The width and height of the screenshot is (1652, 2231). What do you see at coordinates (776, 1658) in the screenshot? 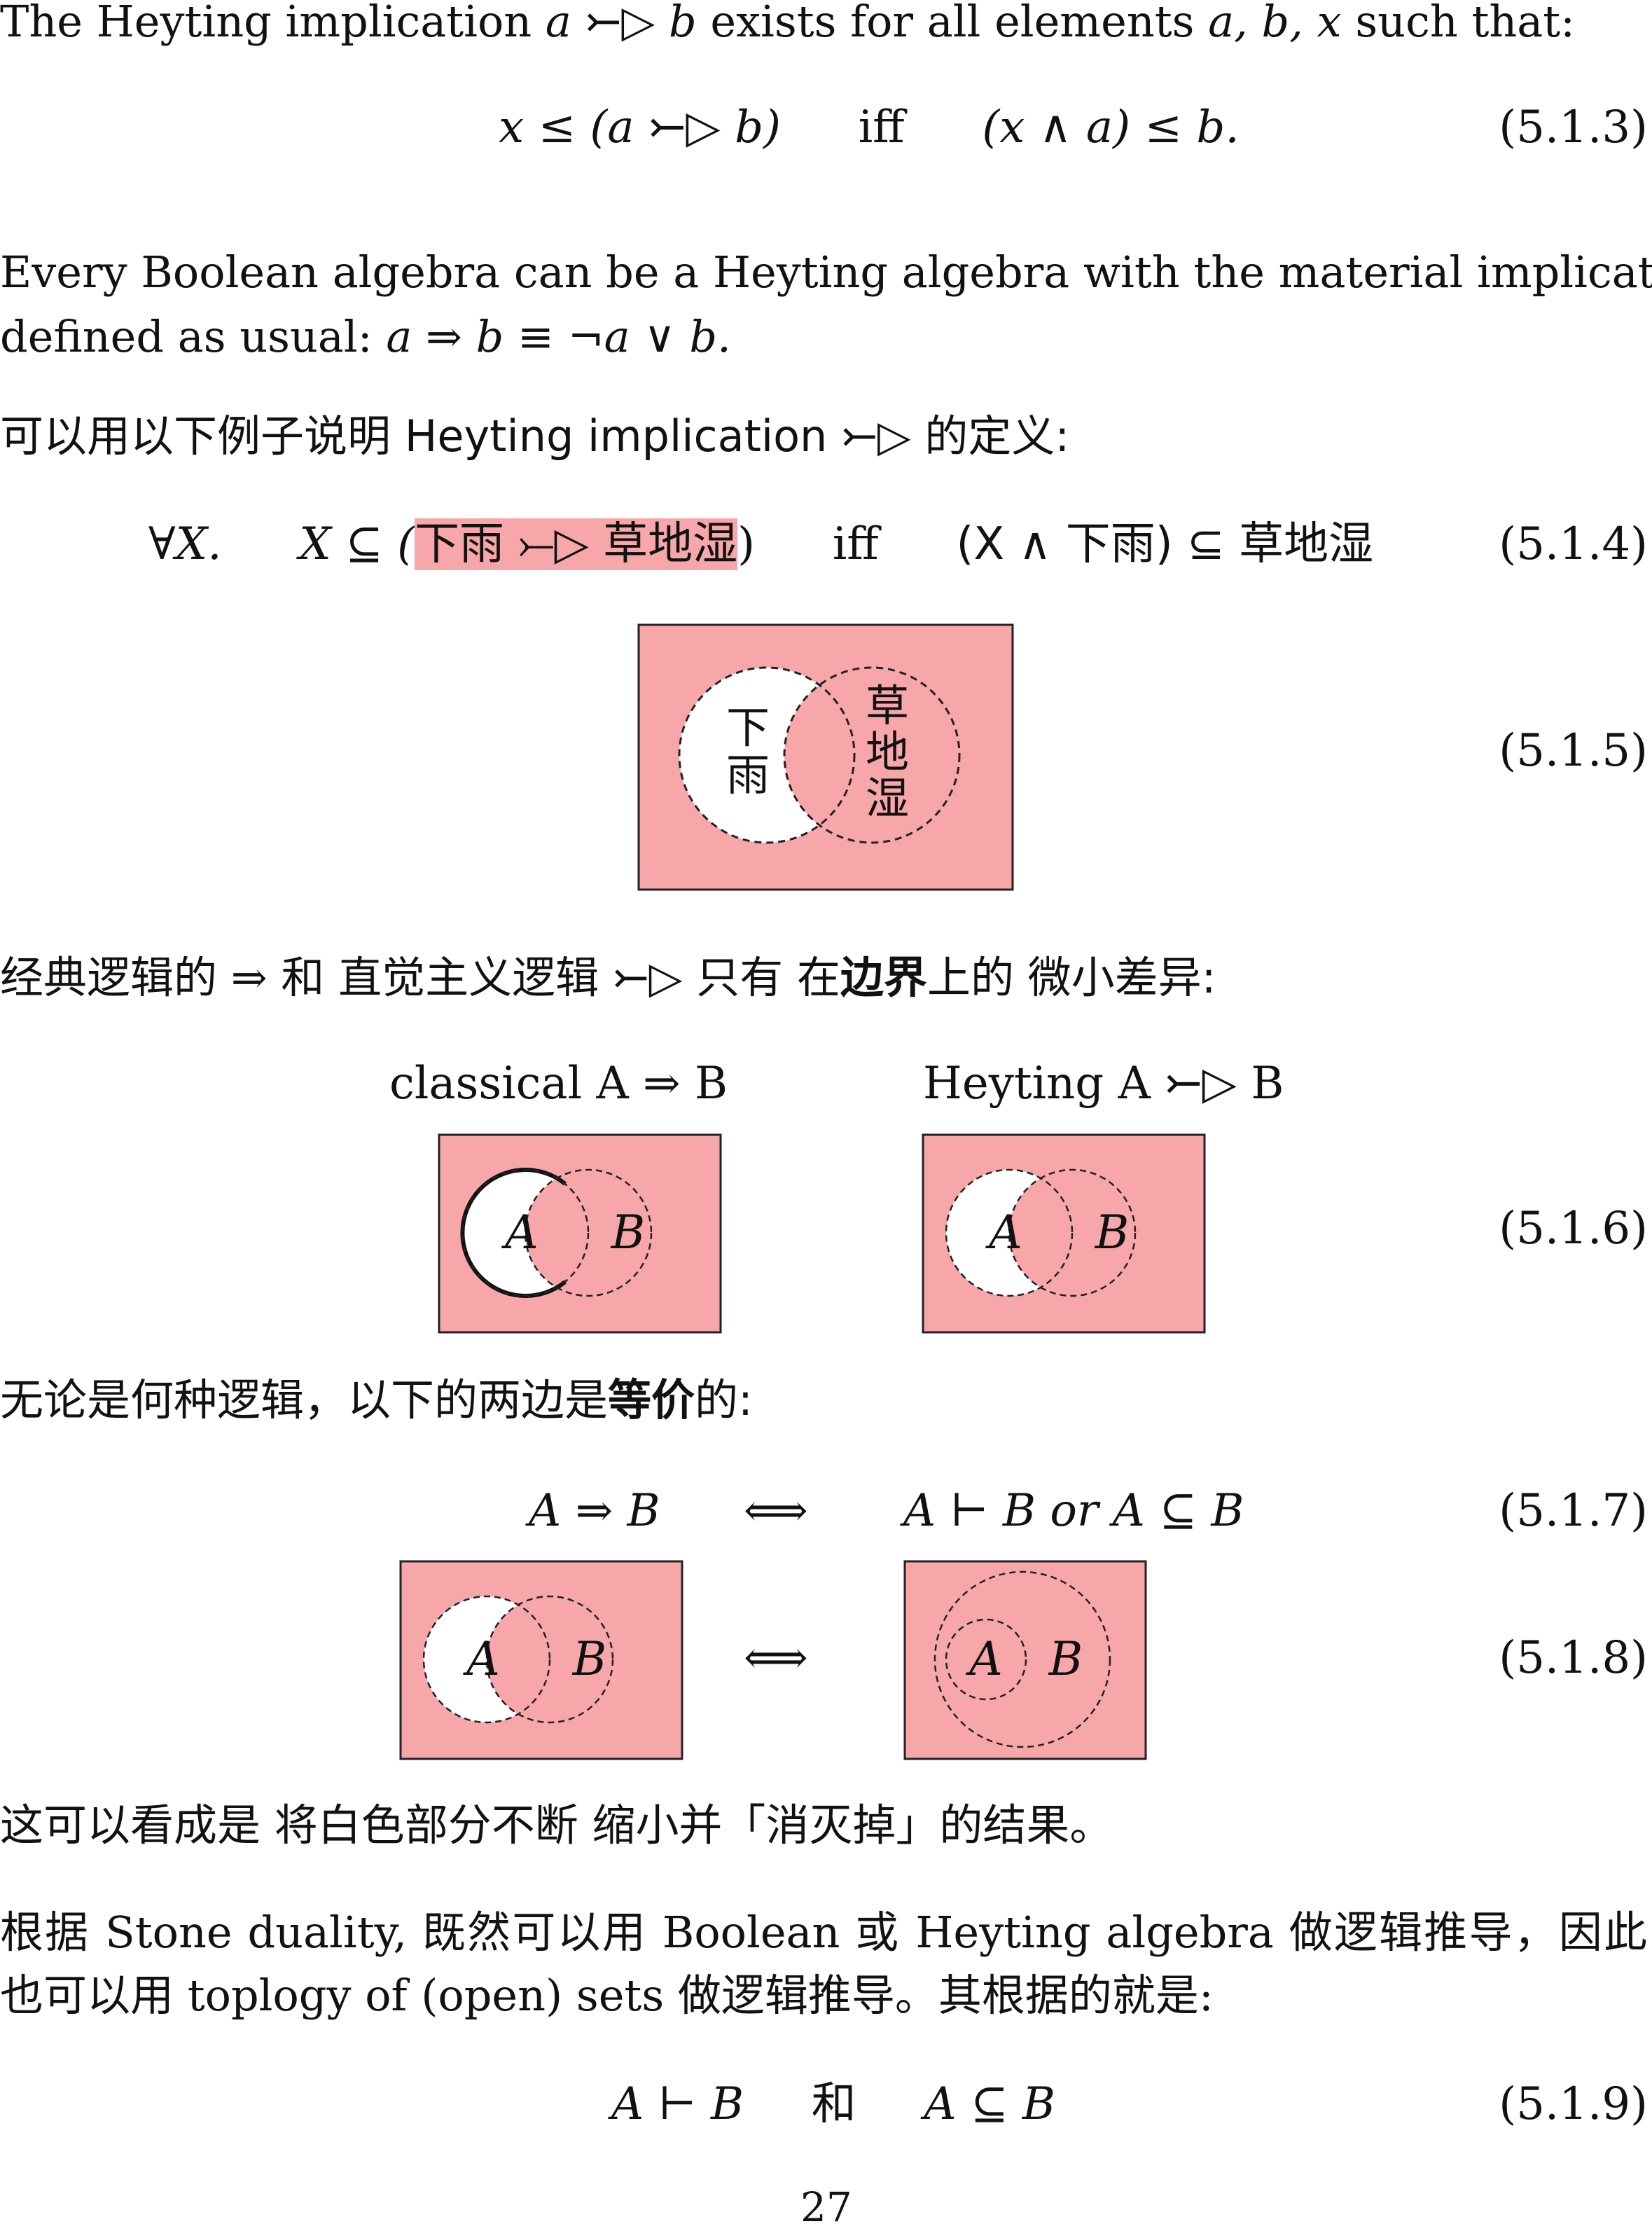
I see `eq-518-arrow: ⟺` at bounding box center [776, 1658].